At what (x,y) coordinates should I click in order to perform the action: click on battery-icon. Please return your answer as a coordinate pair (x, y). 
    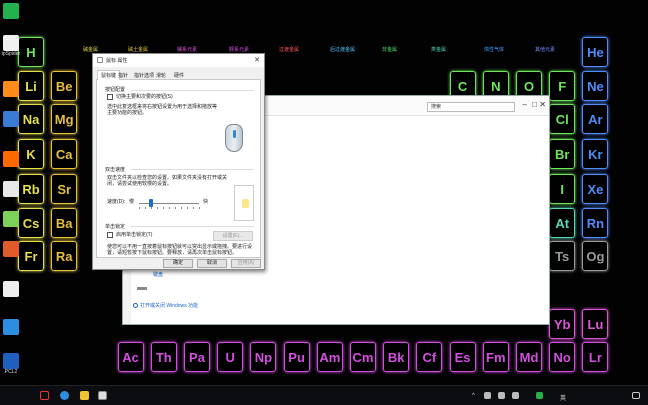
    Looking at the image, I should click on (515, 395).